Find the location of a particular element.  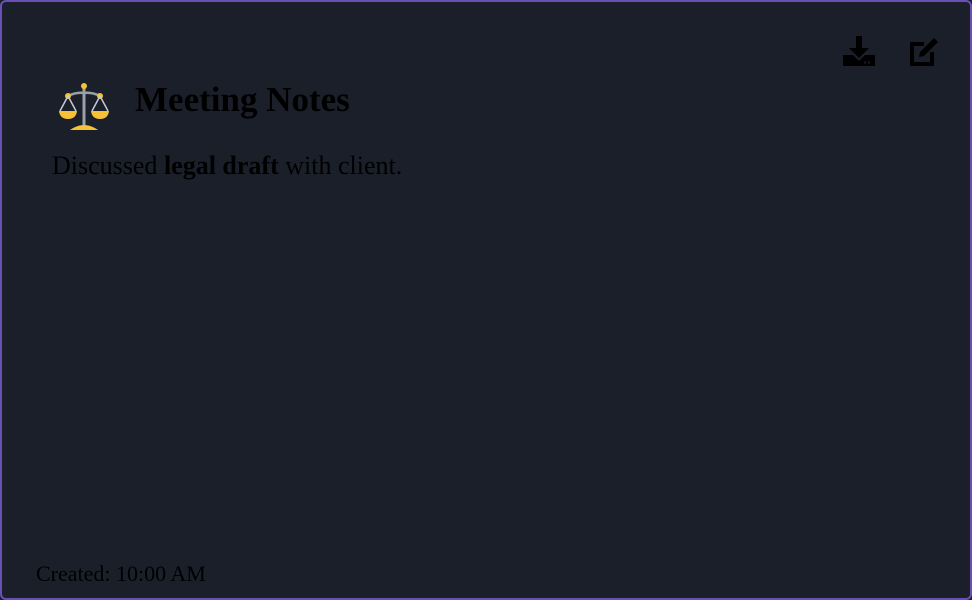

edit-button is located at coordinates (923, 51).